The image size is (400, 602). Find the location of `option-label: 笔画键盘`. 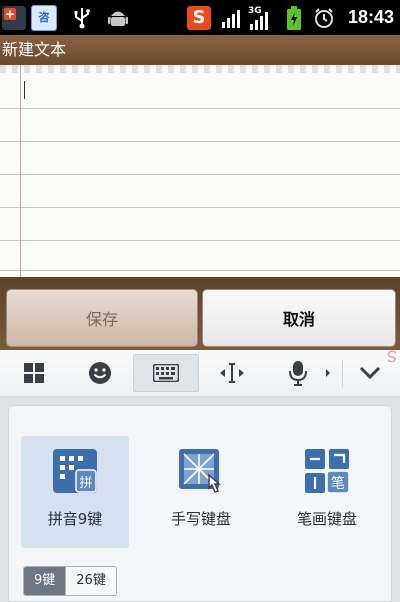

option-label: 笔画键盘 is located at coordinates (326, 519).